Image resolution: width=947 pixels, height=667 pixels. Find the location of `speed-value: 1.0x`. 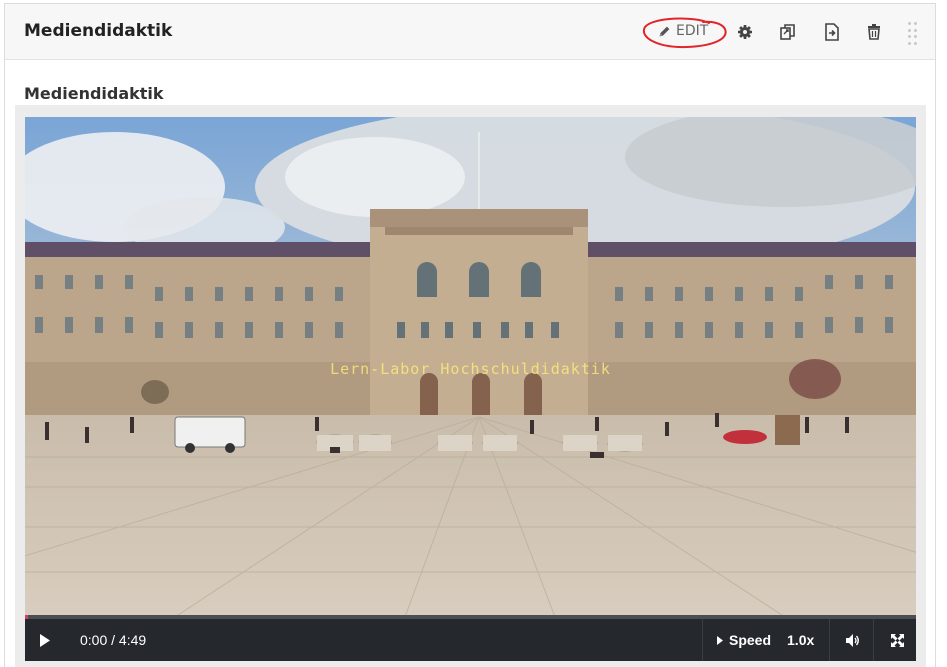

speed-value: 1.0x is located at coordinates (801, 640).